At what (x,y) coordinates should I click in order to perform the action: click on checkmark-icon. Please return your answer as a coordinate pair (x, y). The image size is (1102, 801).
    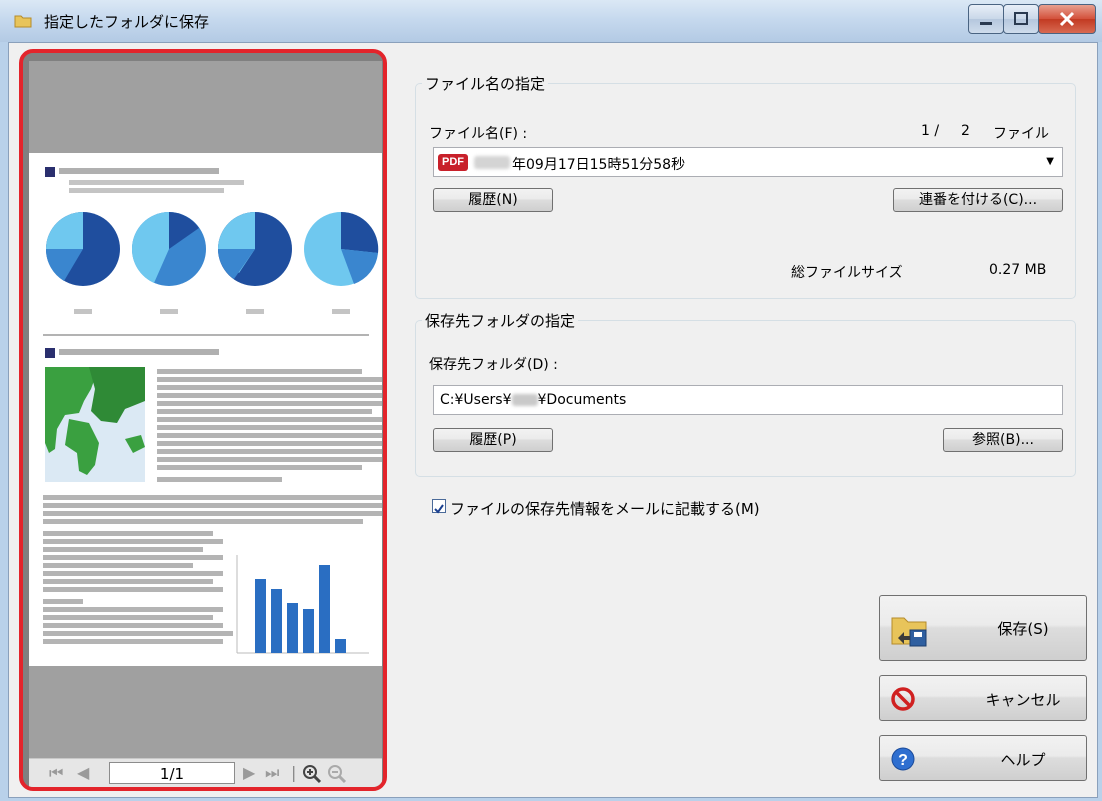
    Looking at the image, I should click on (439, 509).